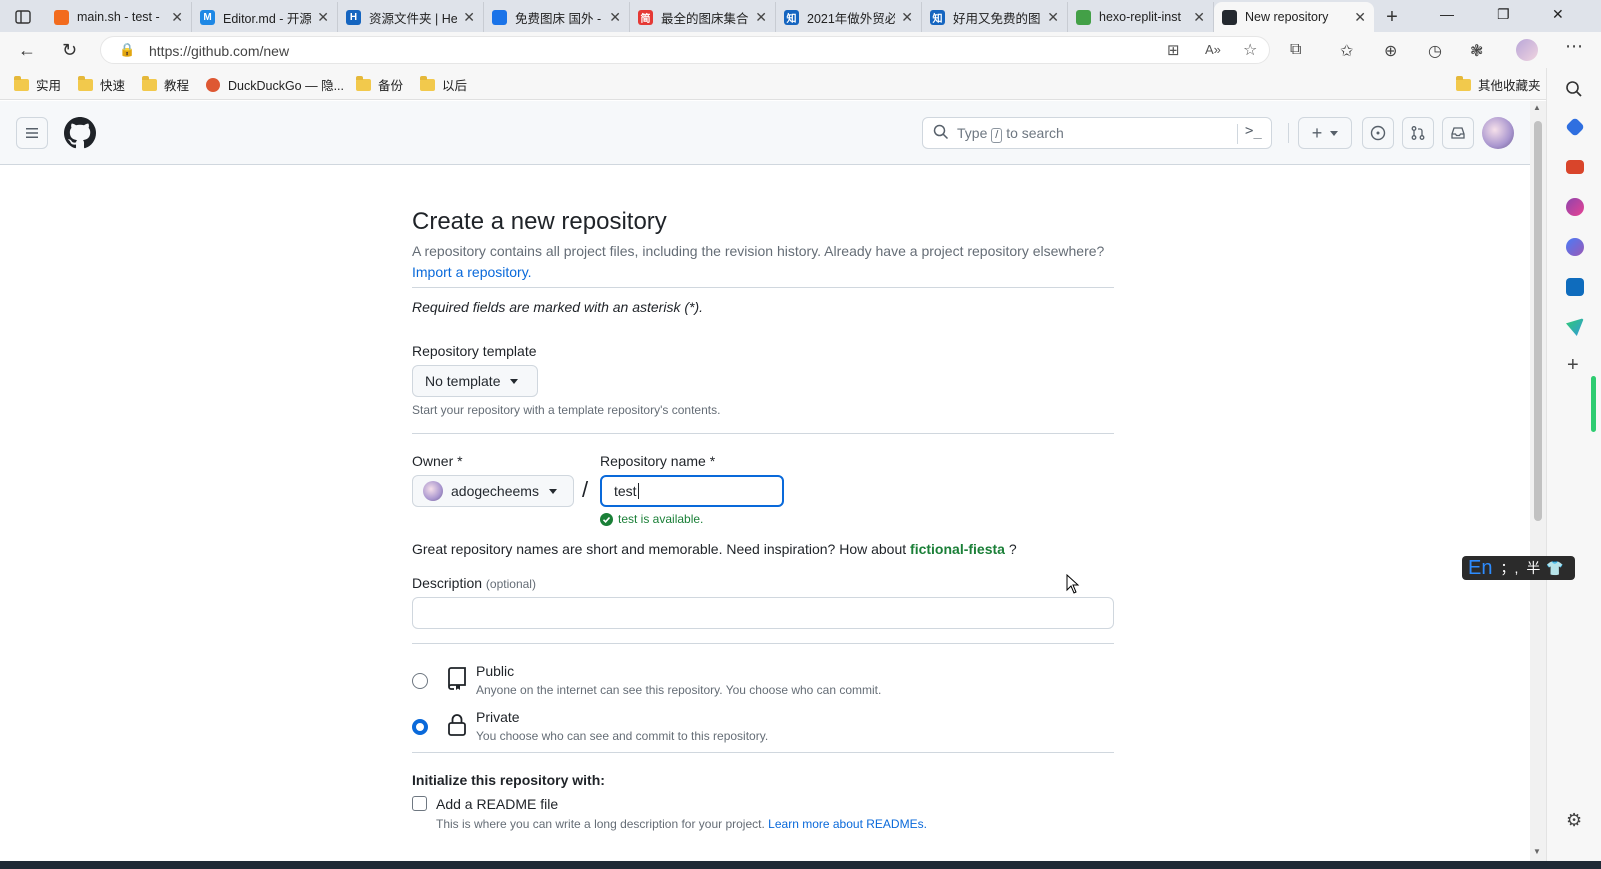 Image resolution: width=1601 pixels, height=869 pixels. What do you see at coordinates (1575, 247) in the screenshot?
I see `copilot-icon` at bounding box center [1575, 247].